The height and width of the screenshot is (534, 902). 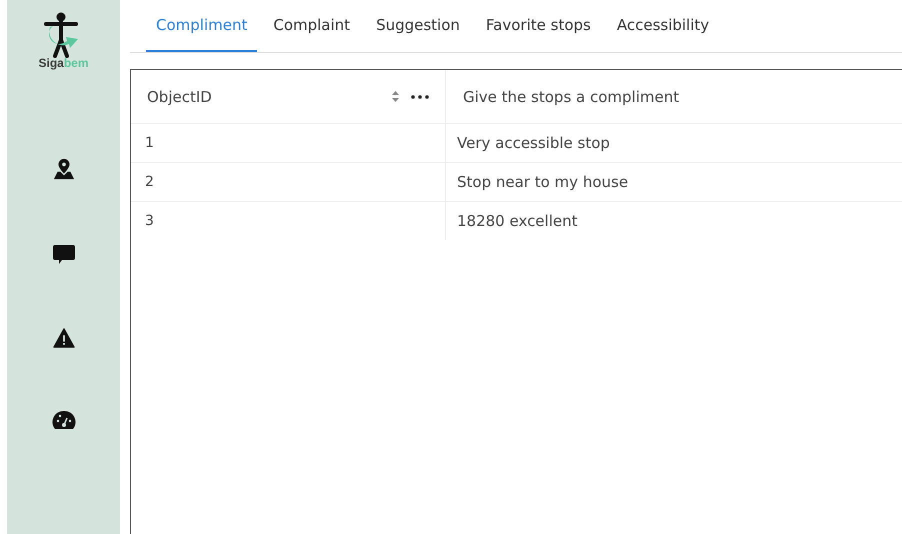 What do you see at coordinates (663, 26) in the screenshot?
I see `tab: Accessibility` at bounding box center [663, 26].